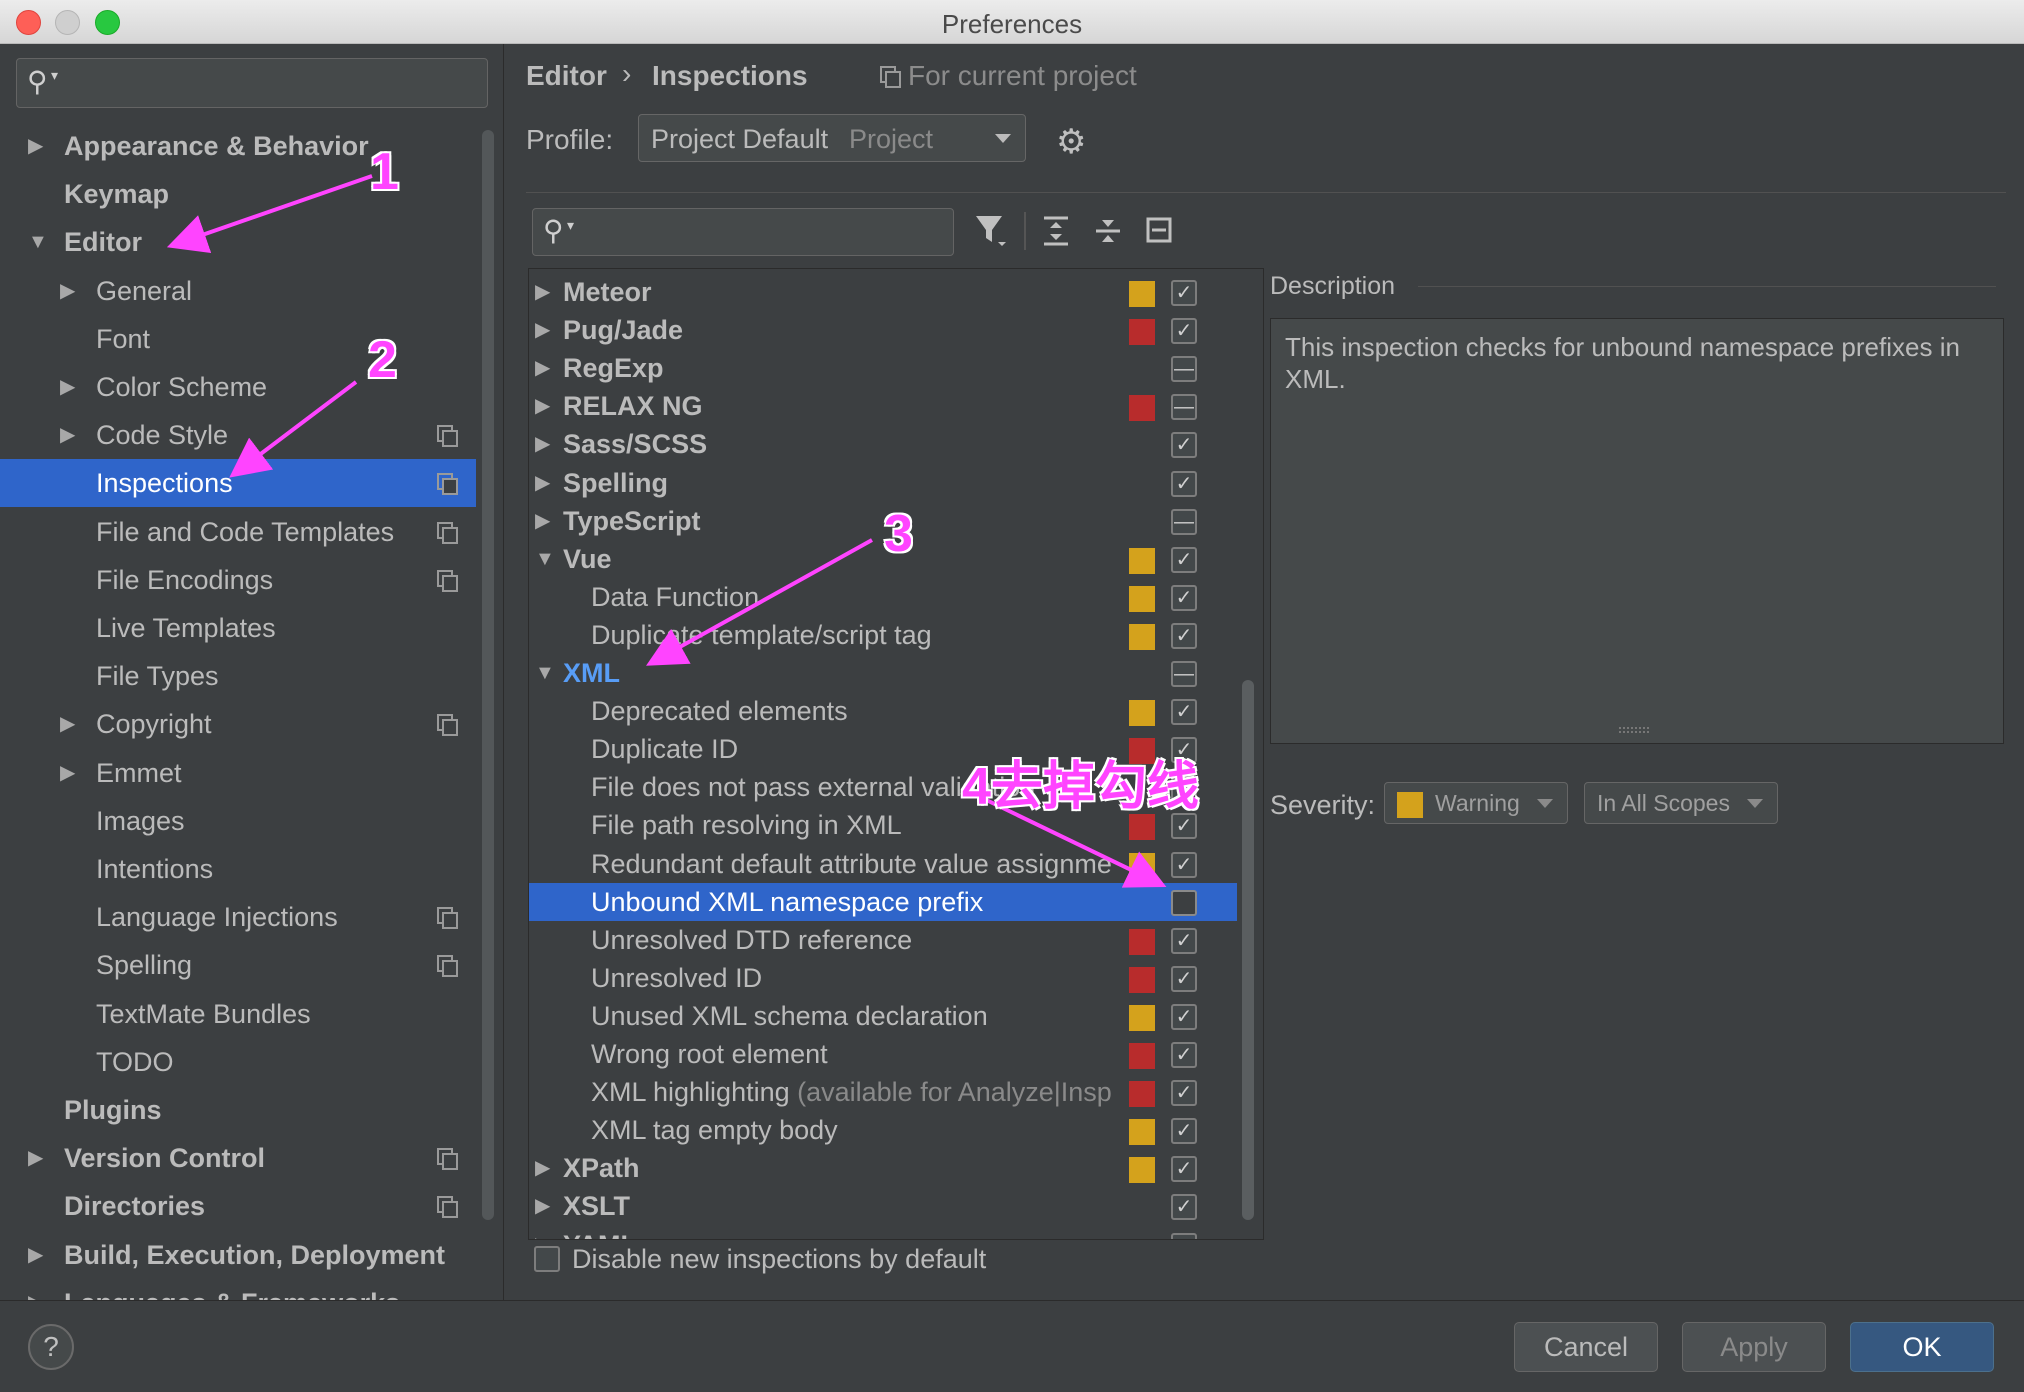 The image size is (2024, 1392). Describe the element at coordinates (384, 172) in the screenshot. I see `annotation-1: 1` at that location.